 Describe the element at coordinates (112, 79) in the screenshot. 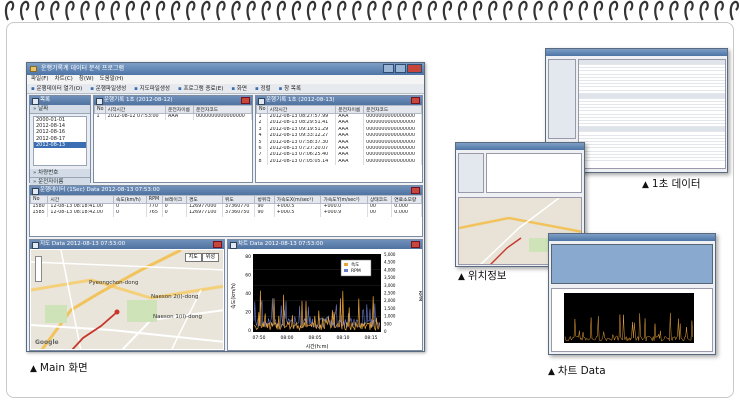

I see `menu-help: 도움말(H)` at that location.